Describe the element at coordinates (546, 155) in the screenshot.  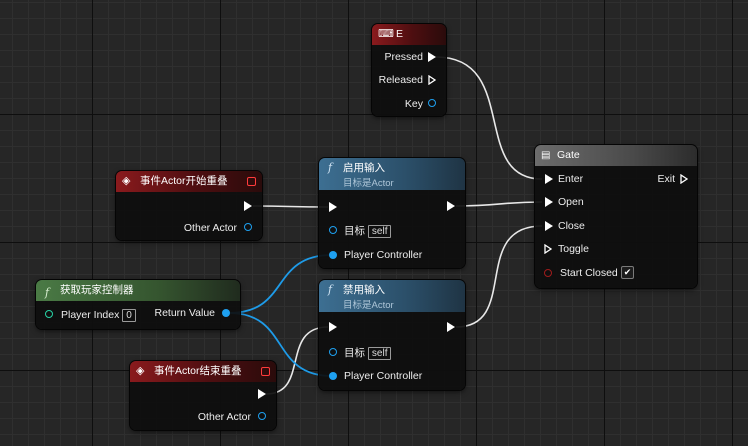
I see `gate-icon: ▤` at that location.